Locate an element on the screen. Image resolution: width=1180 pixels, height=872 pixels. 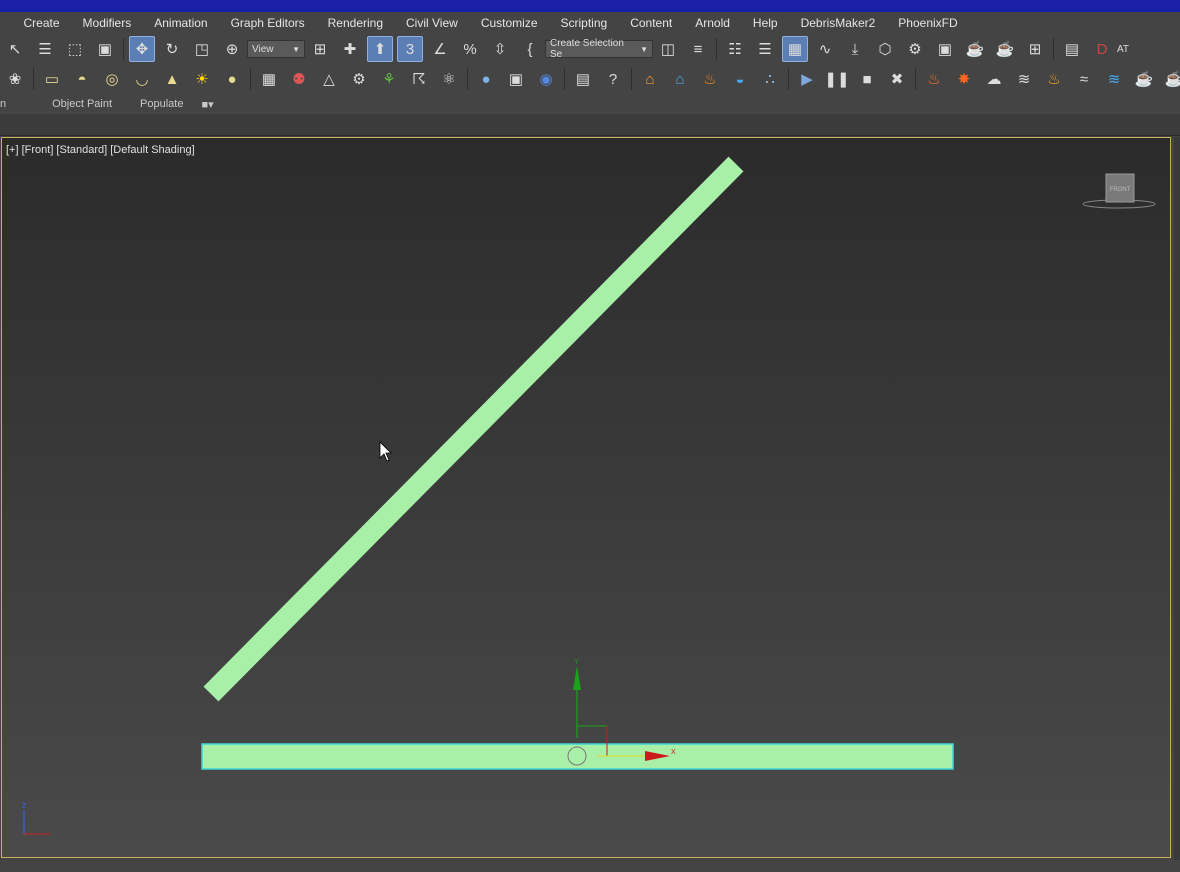
layer-explorer-icon: ☰ is located at coordinates (765, 49).